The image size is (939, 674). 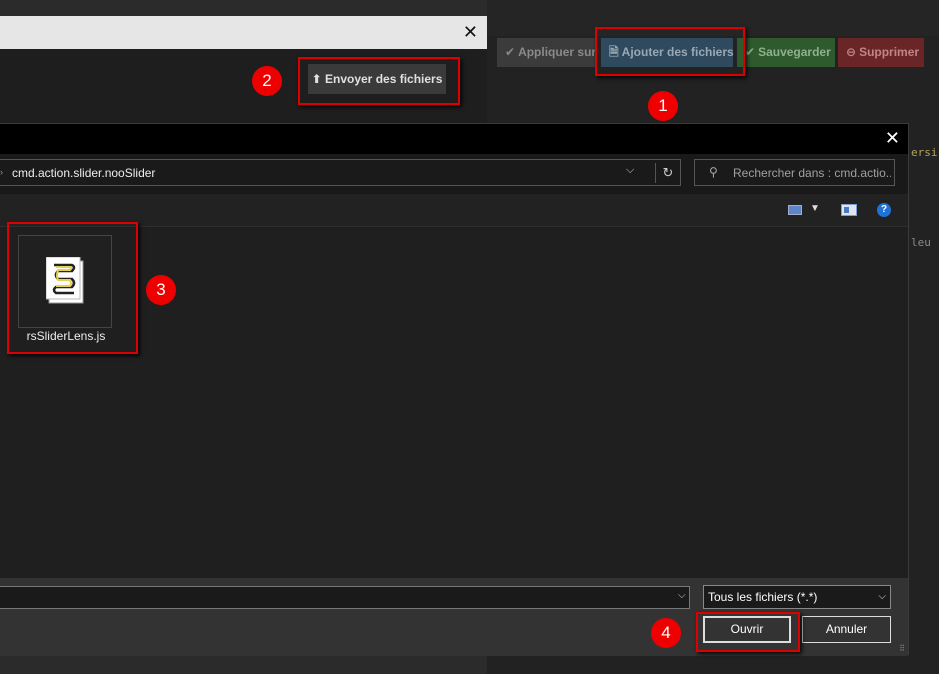 I want to click on address-bar: › cmd.action.slider.nooSlider ⌵ ↻, so click(x=340, y=172).